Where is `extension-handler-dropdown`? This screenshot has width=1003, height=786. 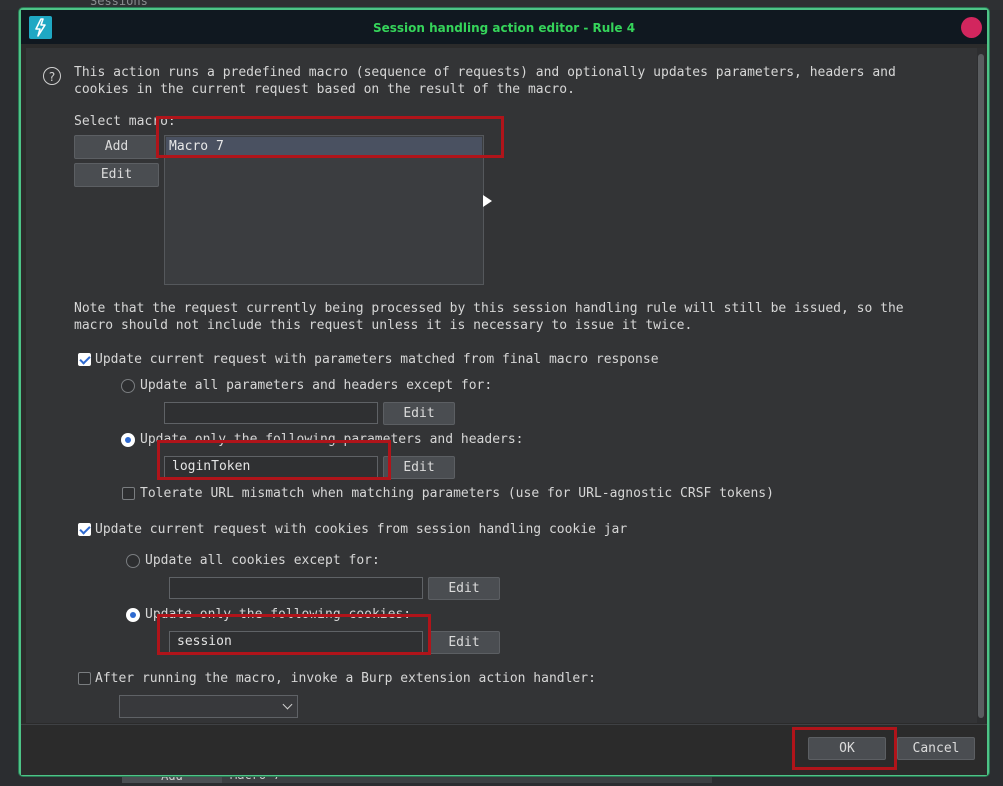 extension-handler-dropdown is located at coordinates (208, 706).